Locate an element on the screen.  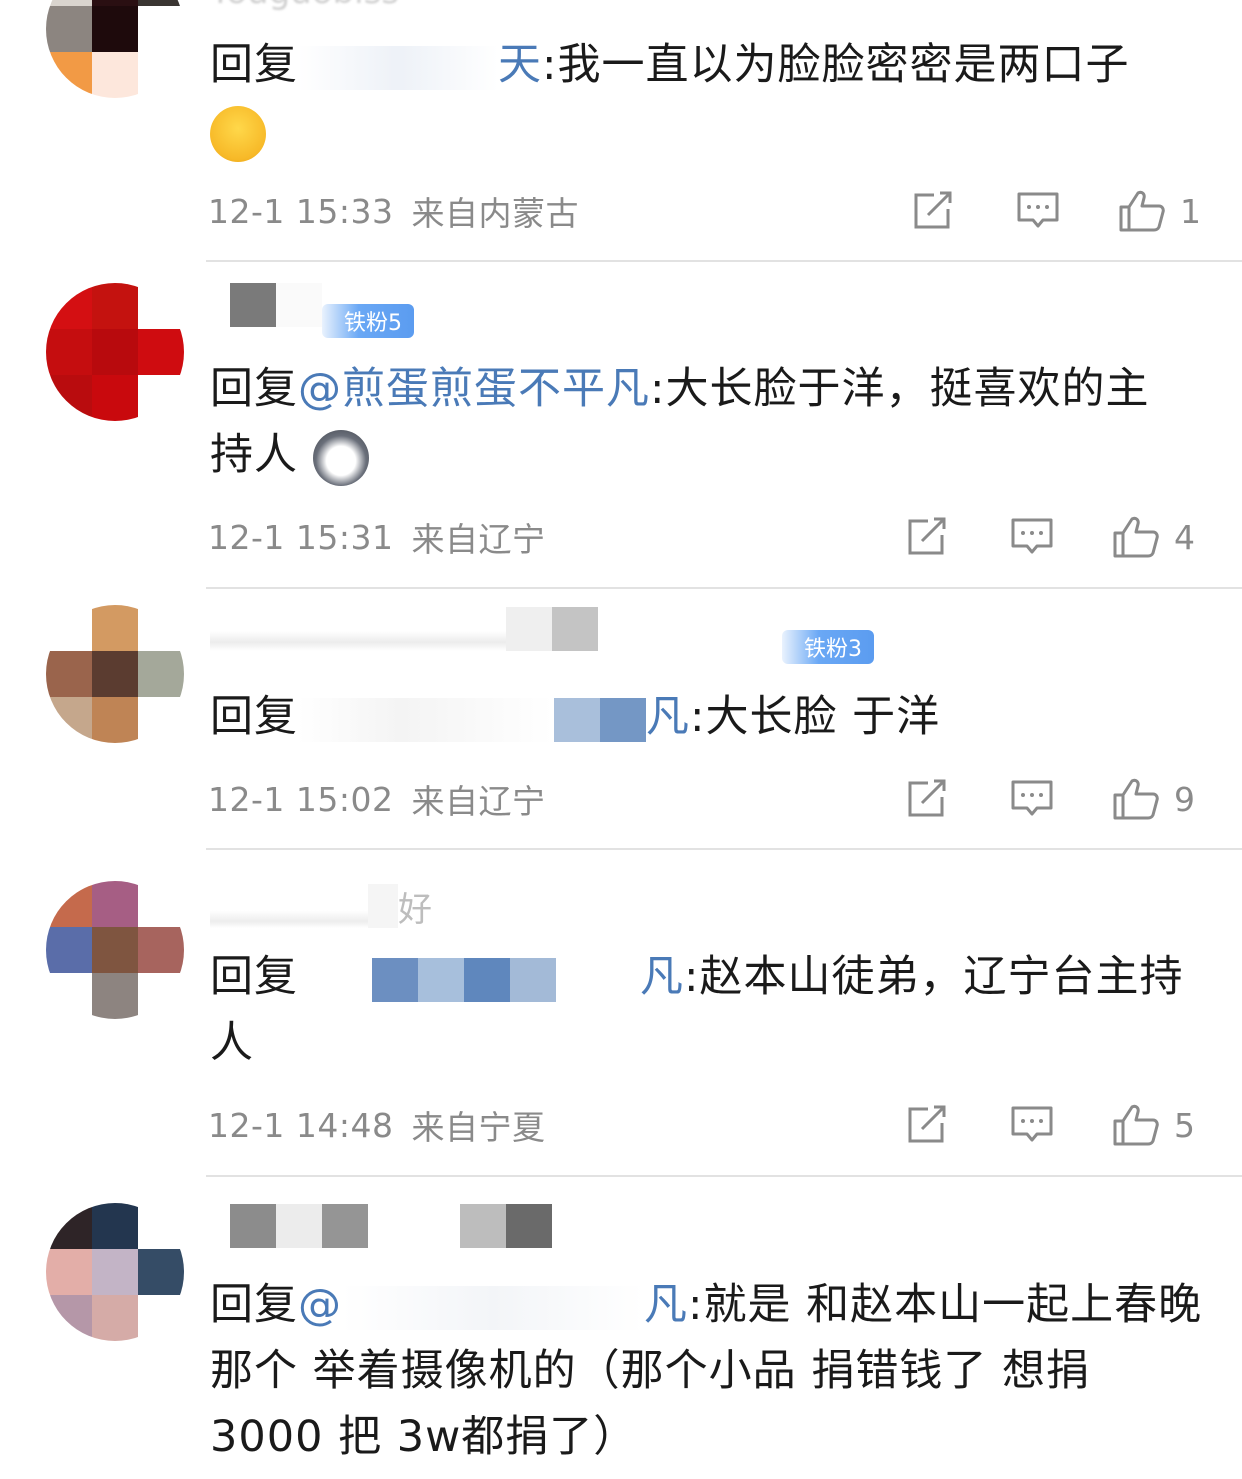
comment-time: 12-1 15:33 is located at coordinates (301, 211).